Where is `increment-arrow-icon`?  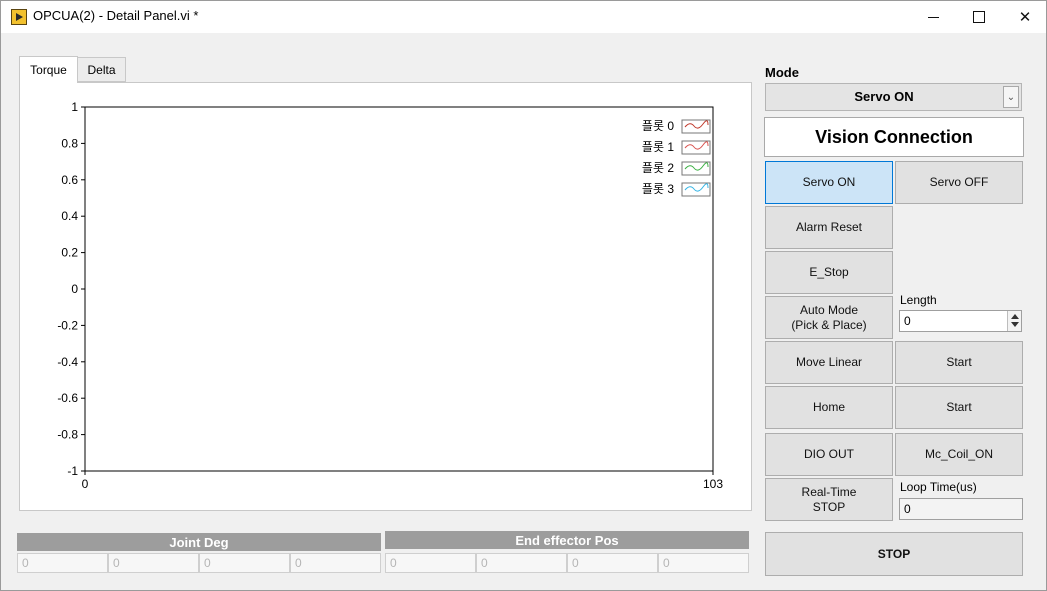
increment-arrow-icon is located at coordinates (1015, 316).